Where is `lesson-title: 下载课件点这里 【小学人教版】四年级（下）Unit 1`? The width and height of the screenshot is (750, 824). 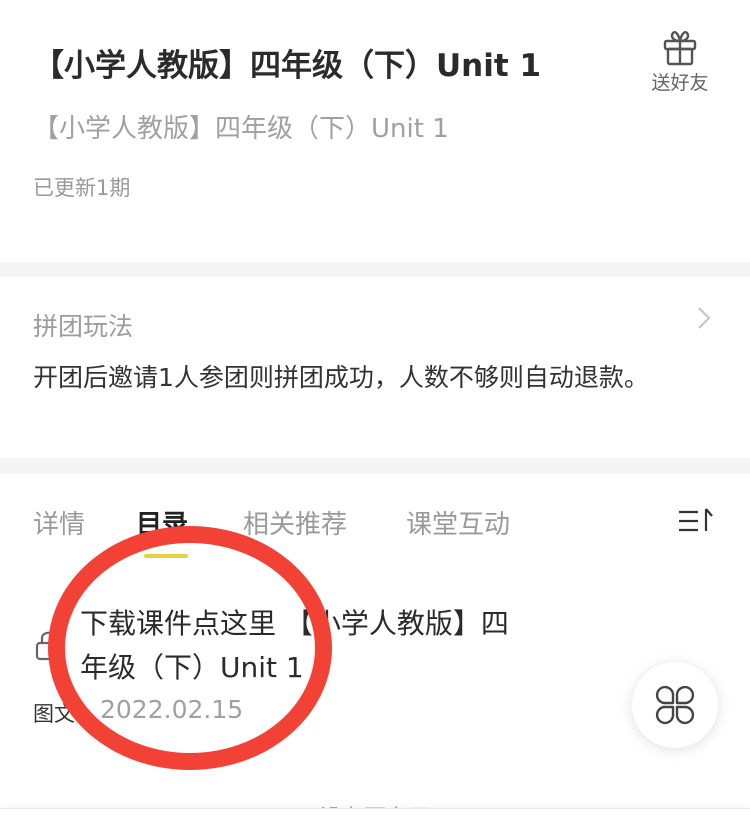
lesson-title: 下载课件点这里 【小学人教版】四年级（下）Unit 1 is located at coordinates (294, 645).